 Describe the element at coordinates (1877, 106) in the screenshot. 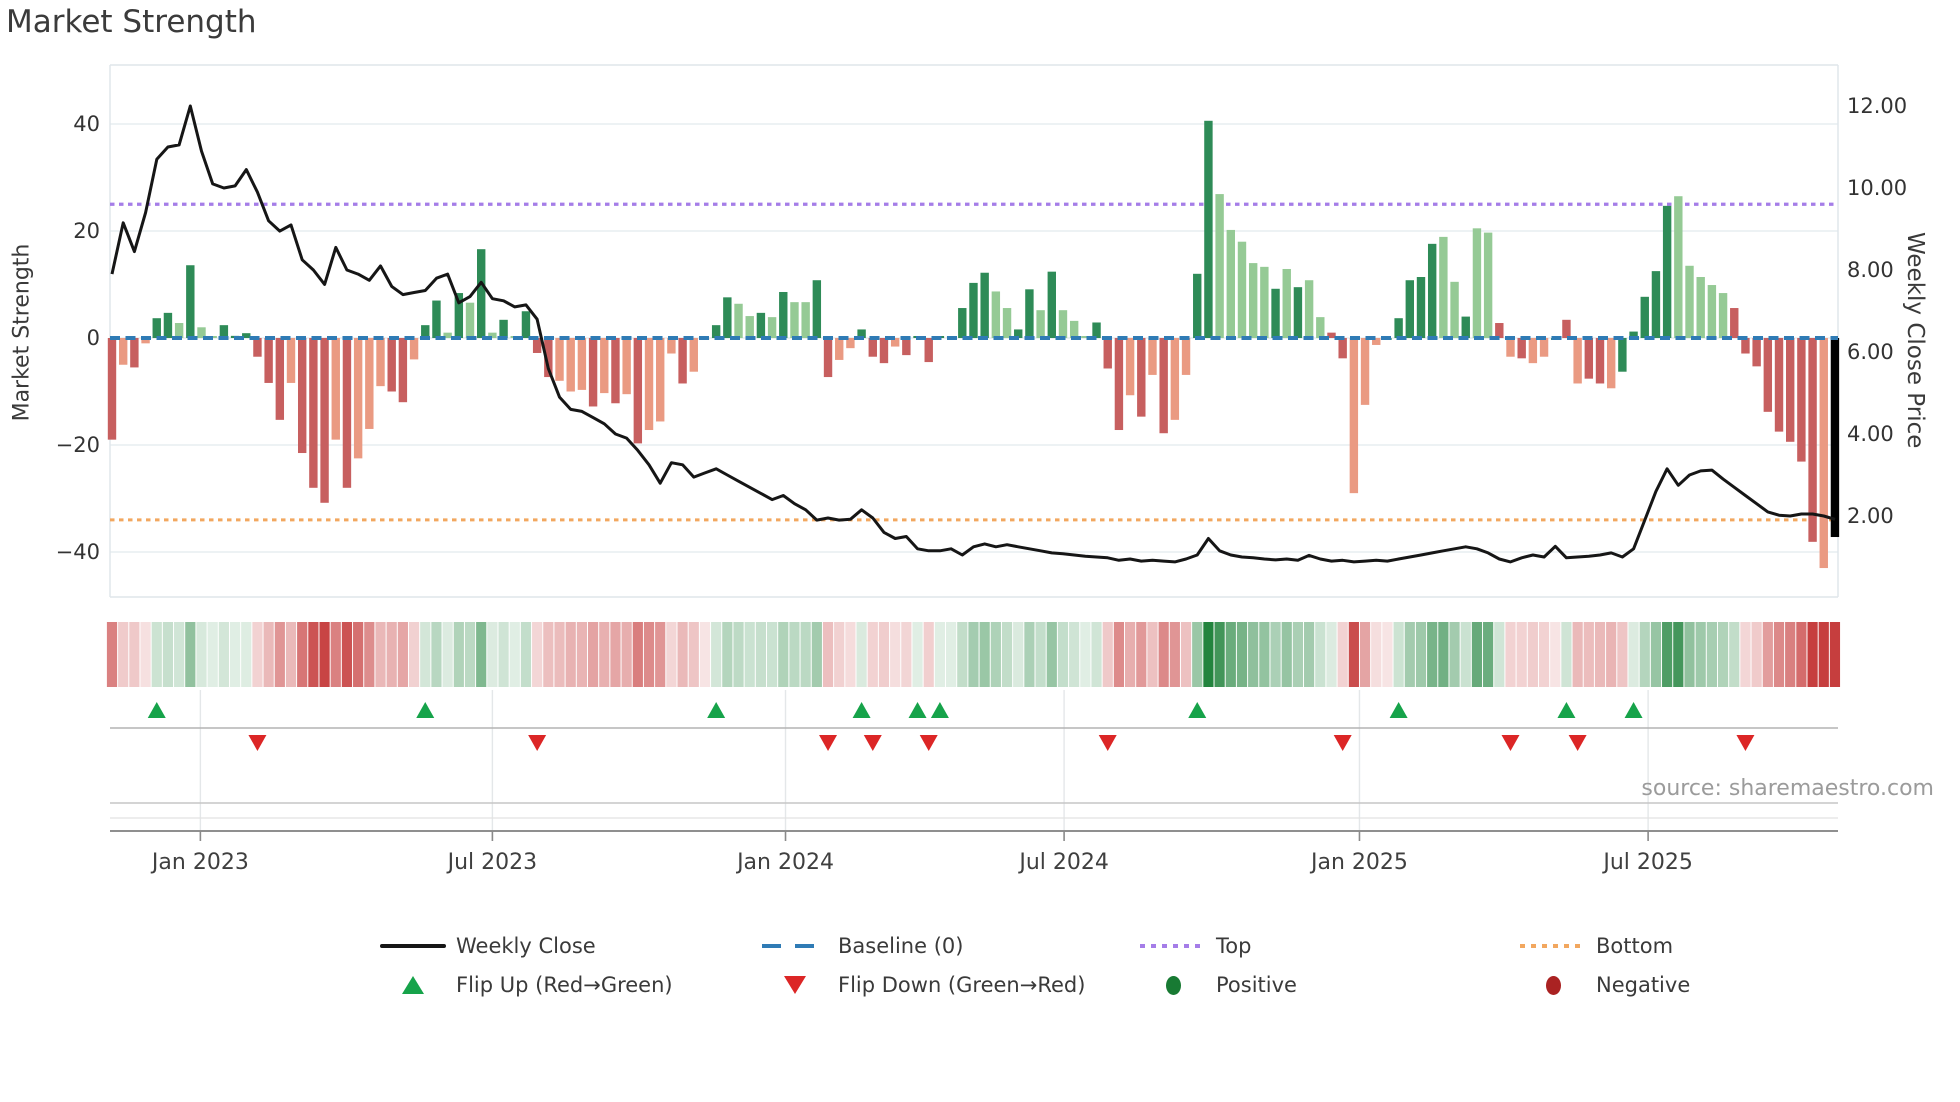

I see `svg-text: 12.00` at that location.